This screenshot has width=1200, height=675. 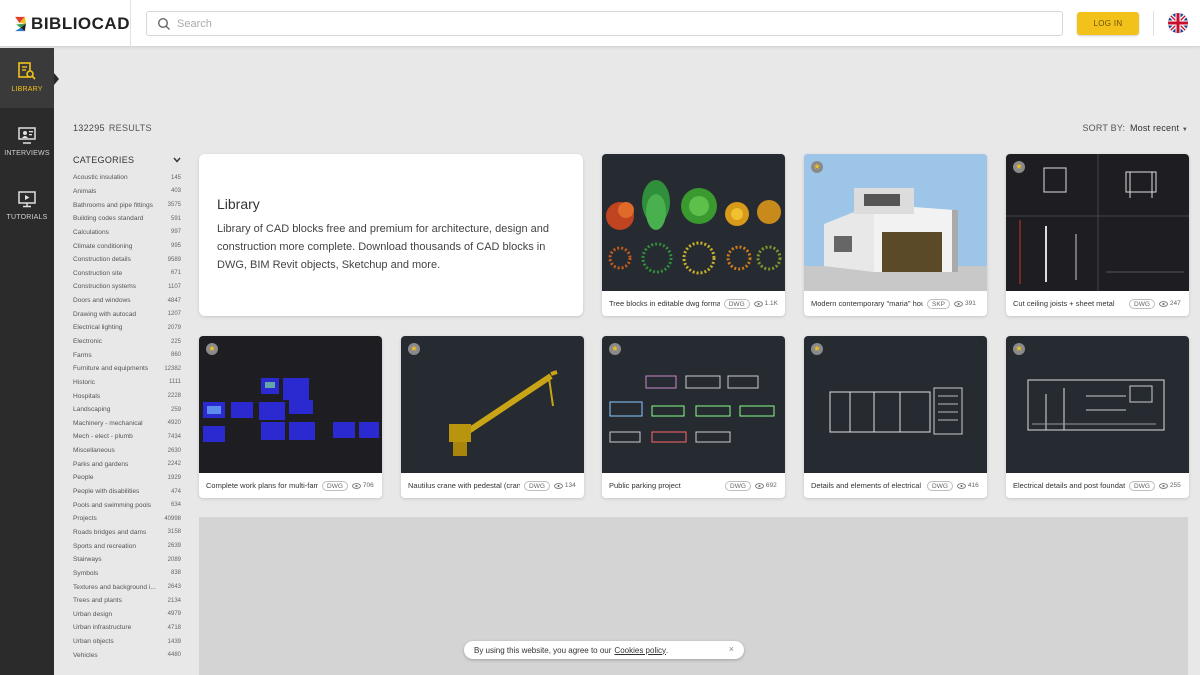 What do you see at coordinates (693, 417) in the screenshot?
I see `cad-card: ★ Public parking project DWG 692` at bounding box center [693, 417].